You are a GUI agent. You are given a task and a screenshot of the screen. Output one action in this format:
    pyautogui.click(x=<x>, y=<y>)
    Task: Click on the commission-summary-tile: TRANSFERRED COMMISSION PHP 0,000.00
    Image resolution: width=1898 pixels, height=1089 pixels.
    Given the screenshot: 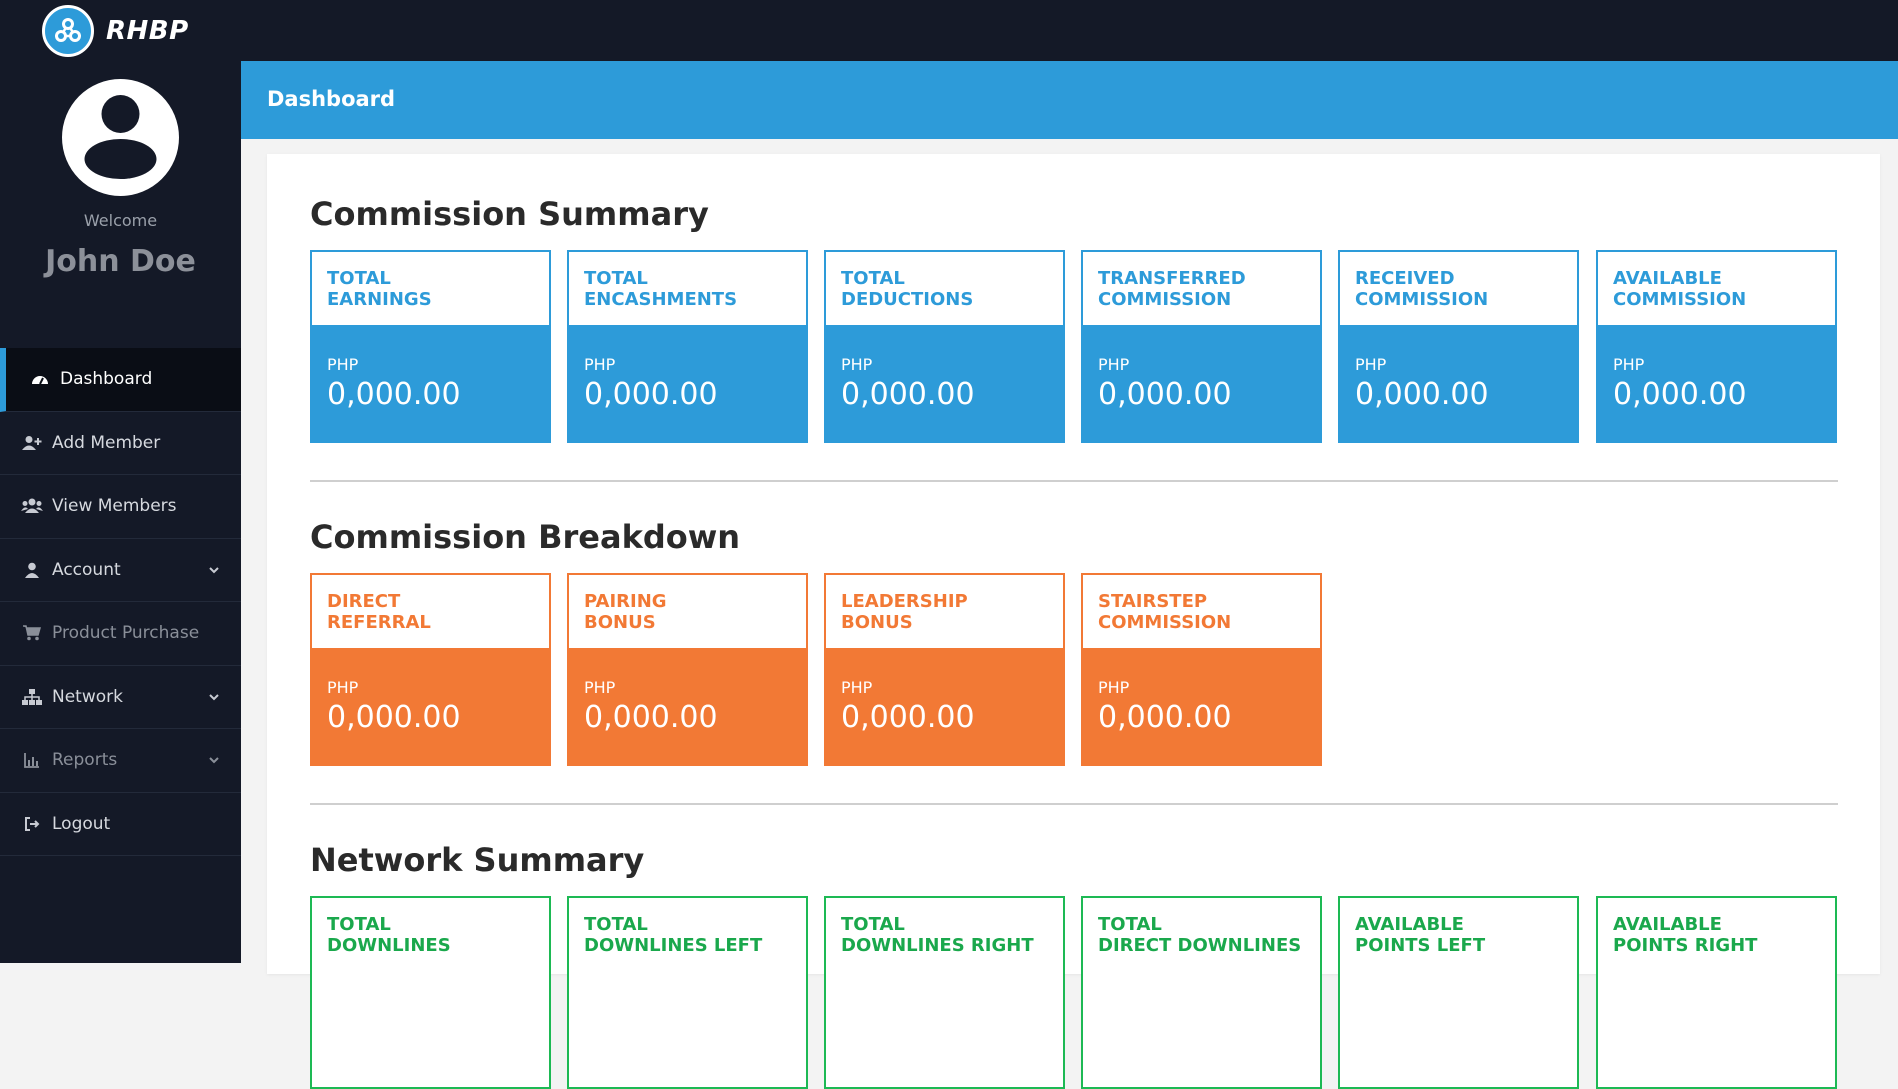 What is the action you would take?
    pyautogui.click(x=1201, y=346)
    